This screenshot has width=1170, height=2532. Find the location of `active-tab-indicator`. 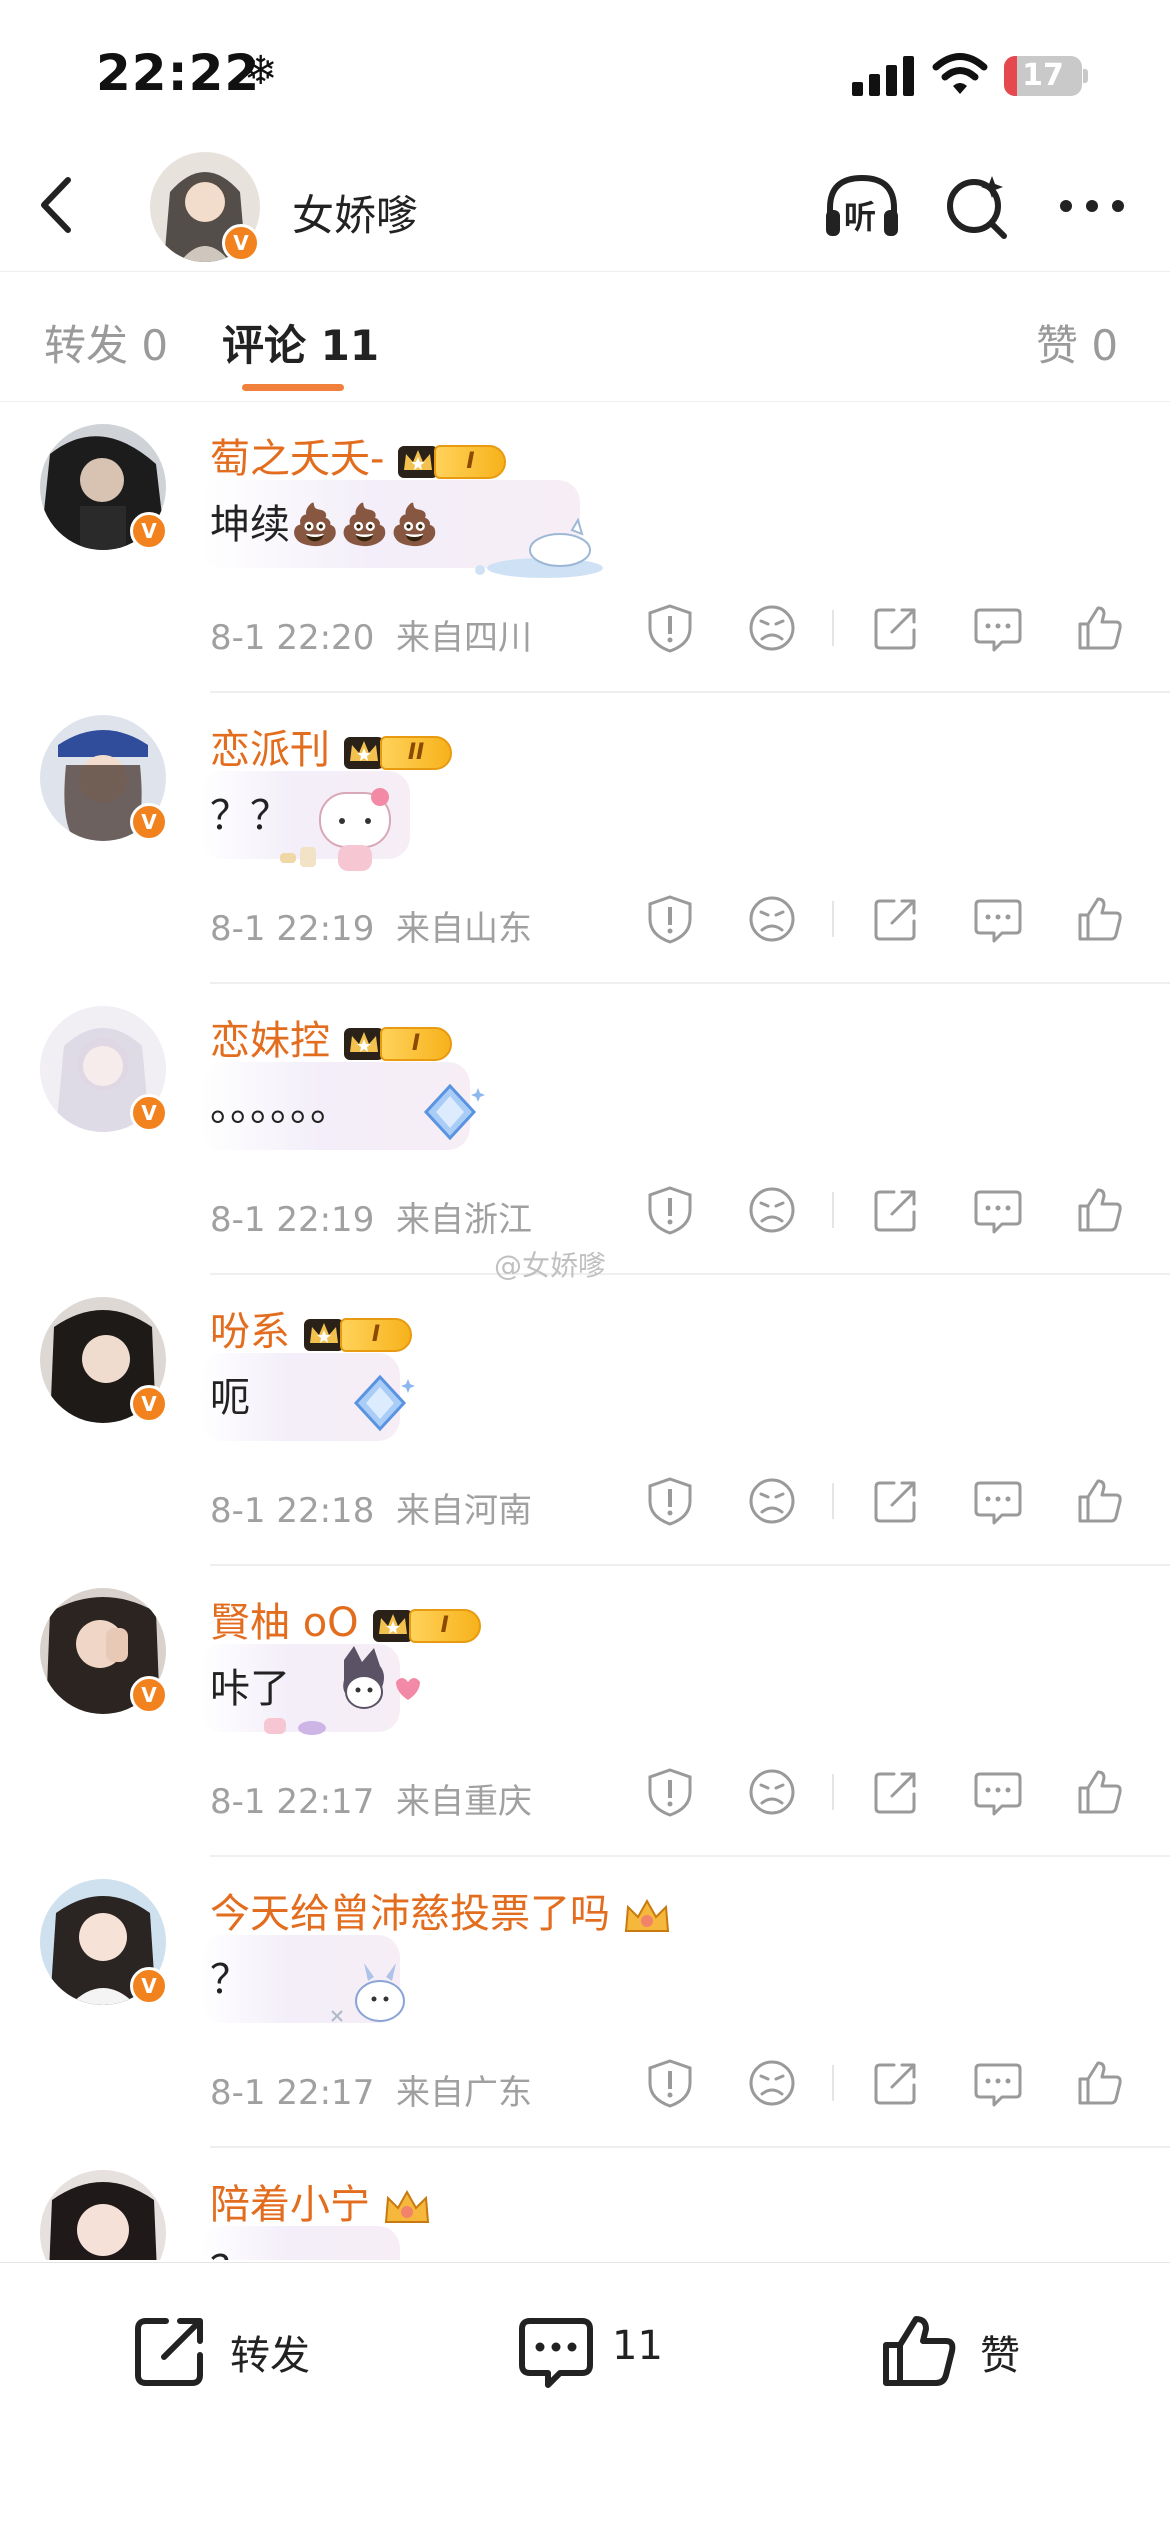

active-tab-indicator is located at coordinates (293, 387).